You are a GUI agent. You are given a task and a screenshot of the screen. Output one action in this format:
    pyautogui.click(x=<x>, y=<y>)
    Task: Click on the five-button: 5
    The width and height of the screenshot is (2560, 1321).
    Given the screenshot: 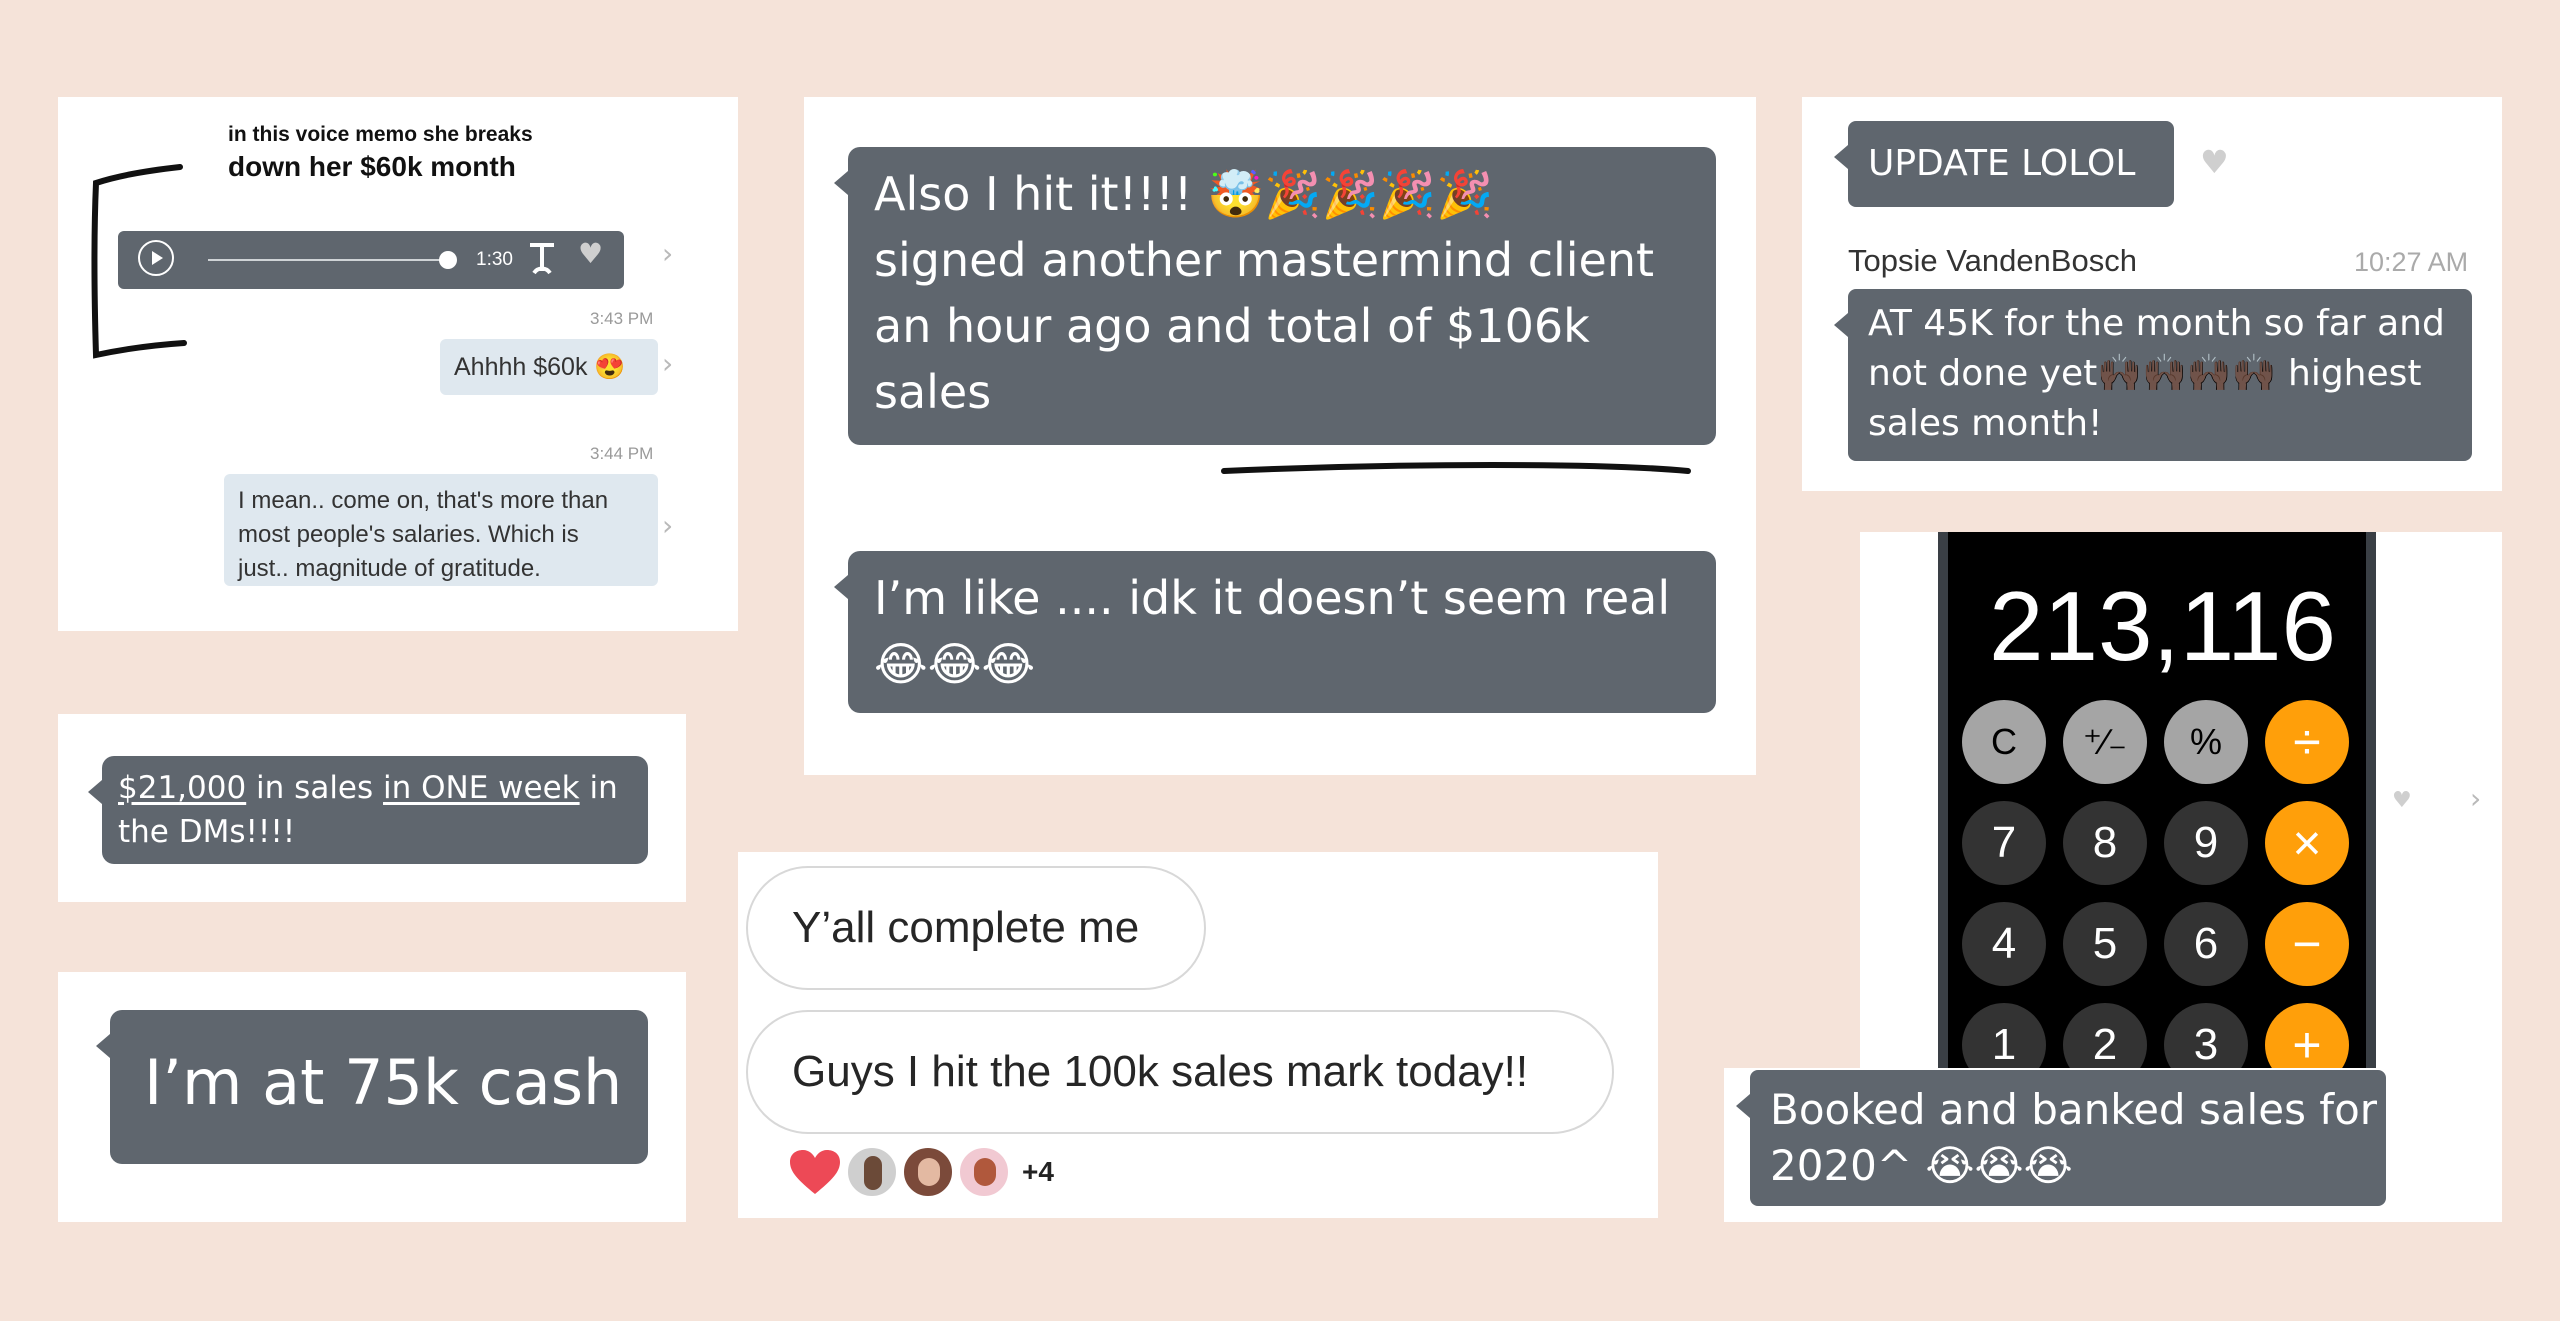 What is the action you would take?
    pyautogui.click(x=2105, y=944)
    